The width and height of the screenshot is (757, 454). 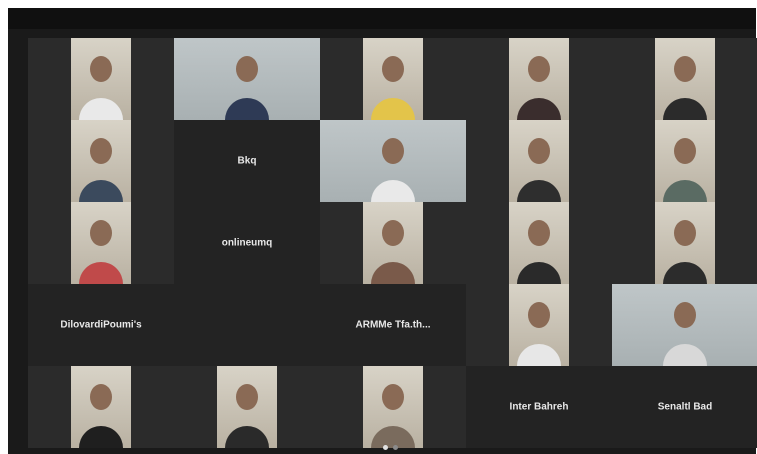 I want to click on participant-display-name: DilovardiPoumi's, so click(x=101, y=325).